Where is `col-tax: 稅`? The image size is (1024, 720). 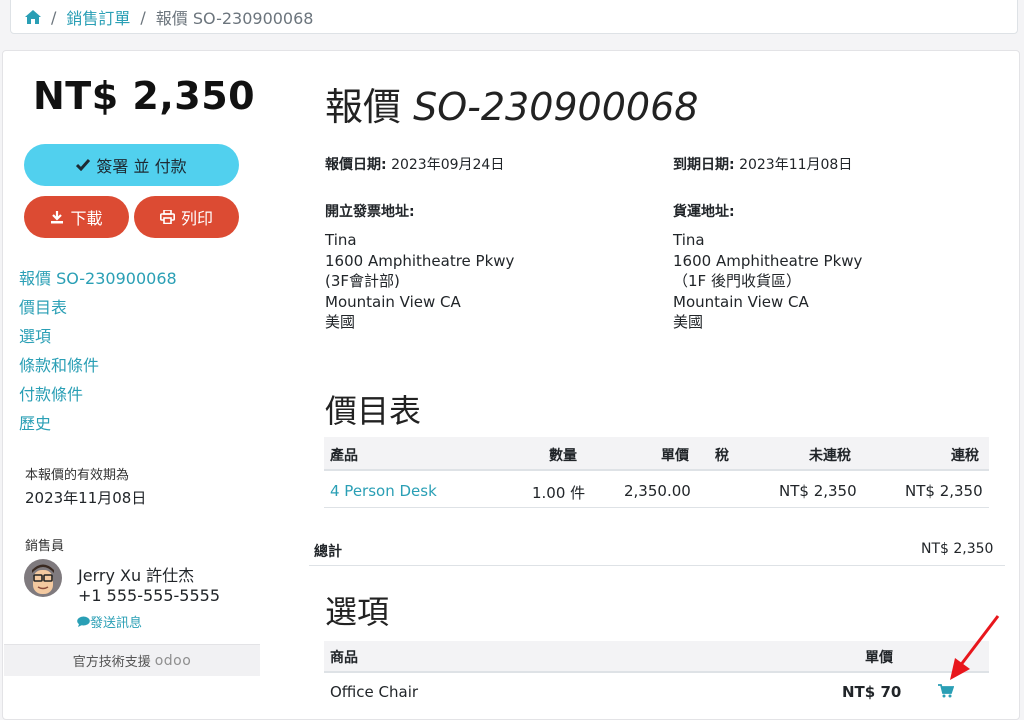 col-tax: 稅 is located at coordinates (722, 456).